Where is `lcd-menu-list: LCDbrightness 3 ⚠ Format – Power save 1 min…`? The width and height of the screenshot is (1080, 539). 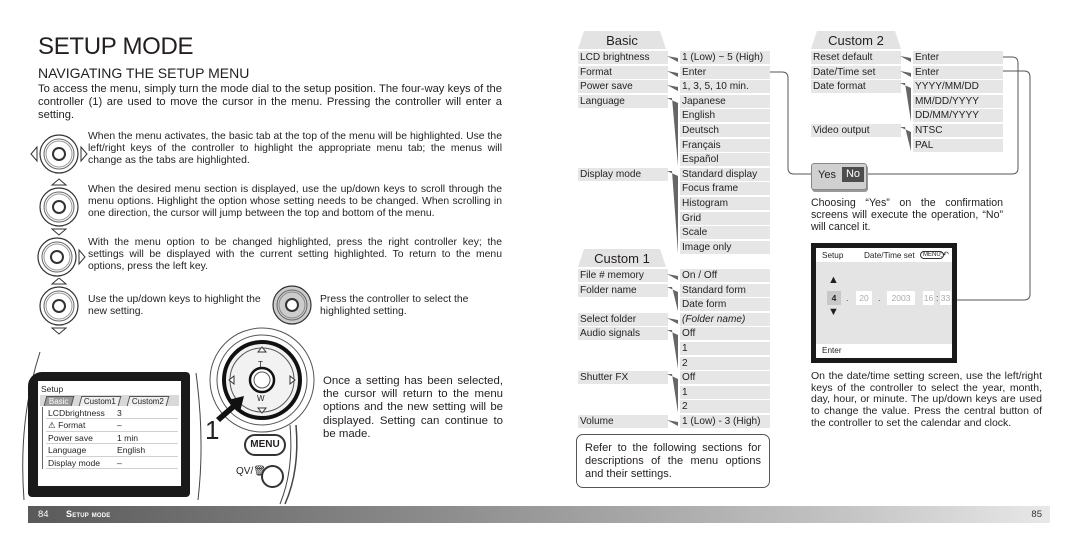
lcd-menu-list: LCDbrightness 3 ⚠ Format – Power save 1 min… is located at coordinates (110, 438).